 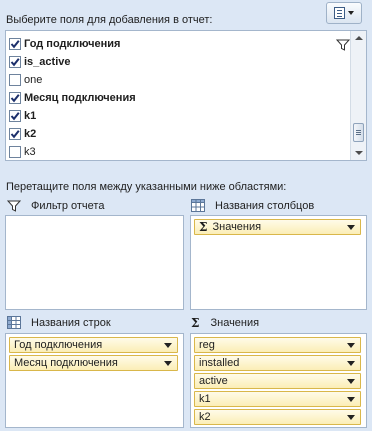 I want to click on filter-area-title: Фильтр отчета, so click(x=55, y=206).